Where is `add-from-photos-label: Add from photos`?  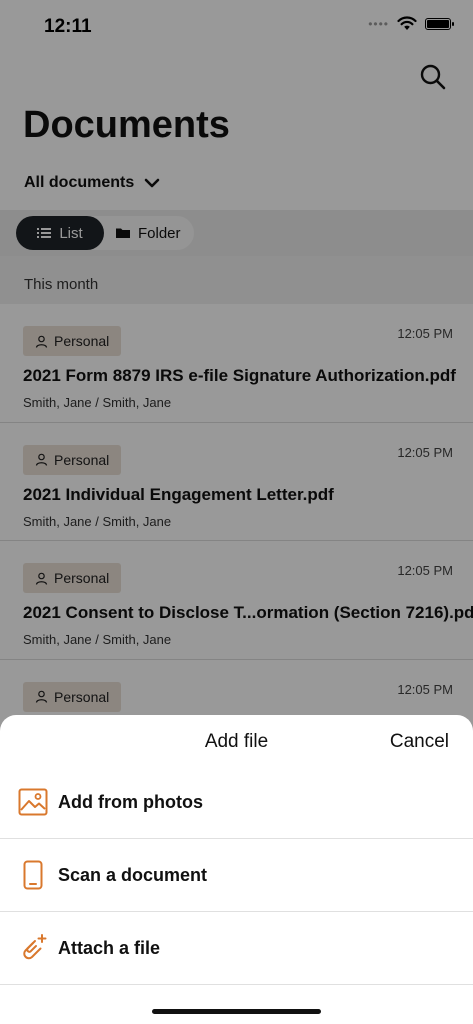 add-from-photos-label: Add from photos is located at coordinates (130, 801).